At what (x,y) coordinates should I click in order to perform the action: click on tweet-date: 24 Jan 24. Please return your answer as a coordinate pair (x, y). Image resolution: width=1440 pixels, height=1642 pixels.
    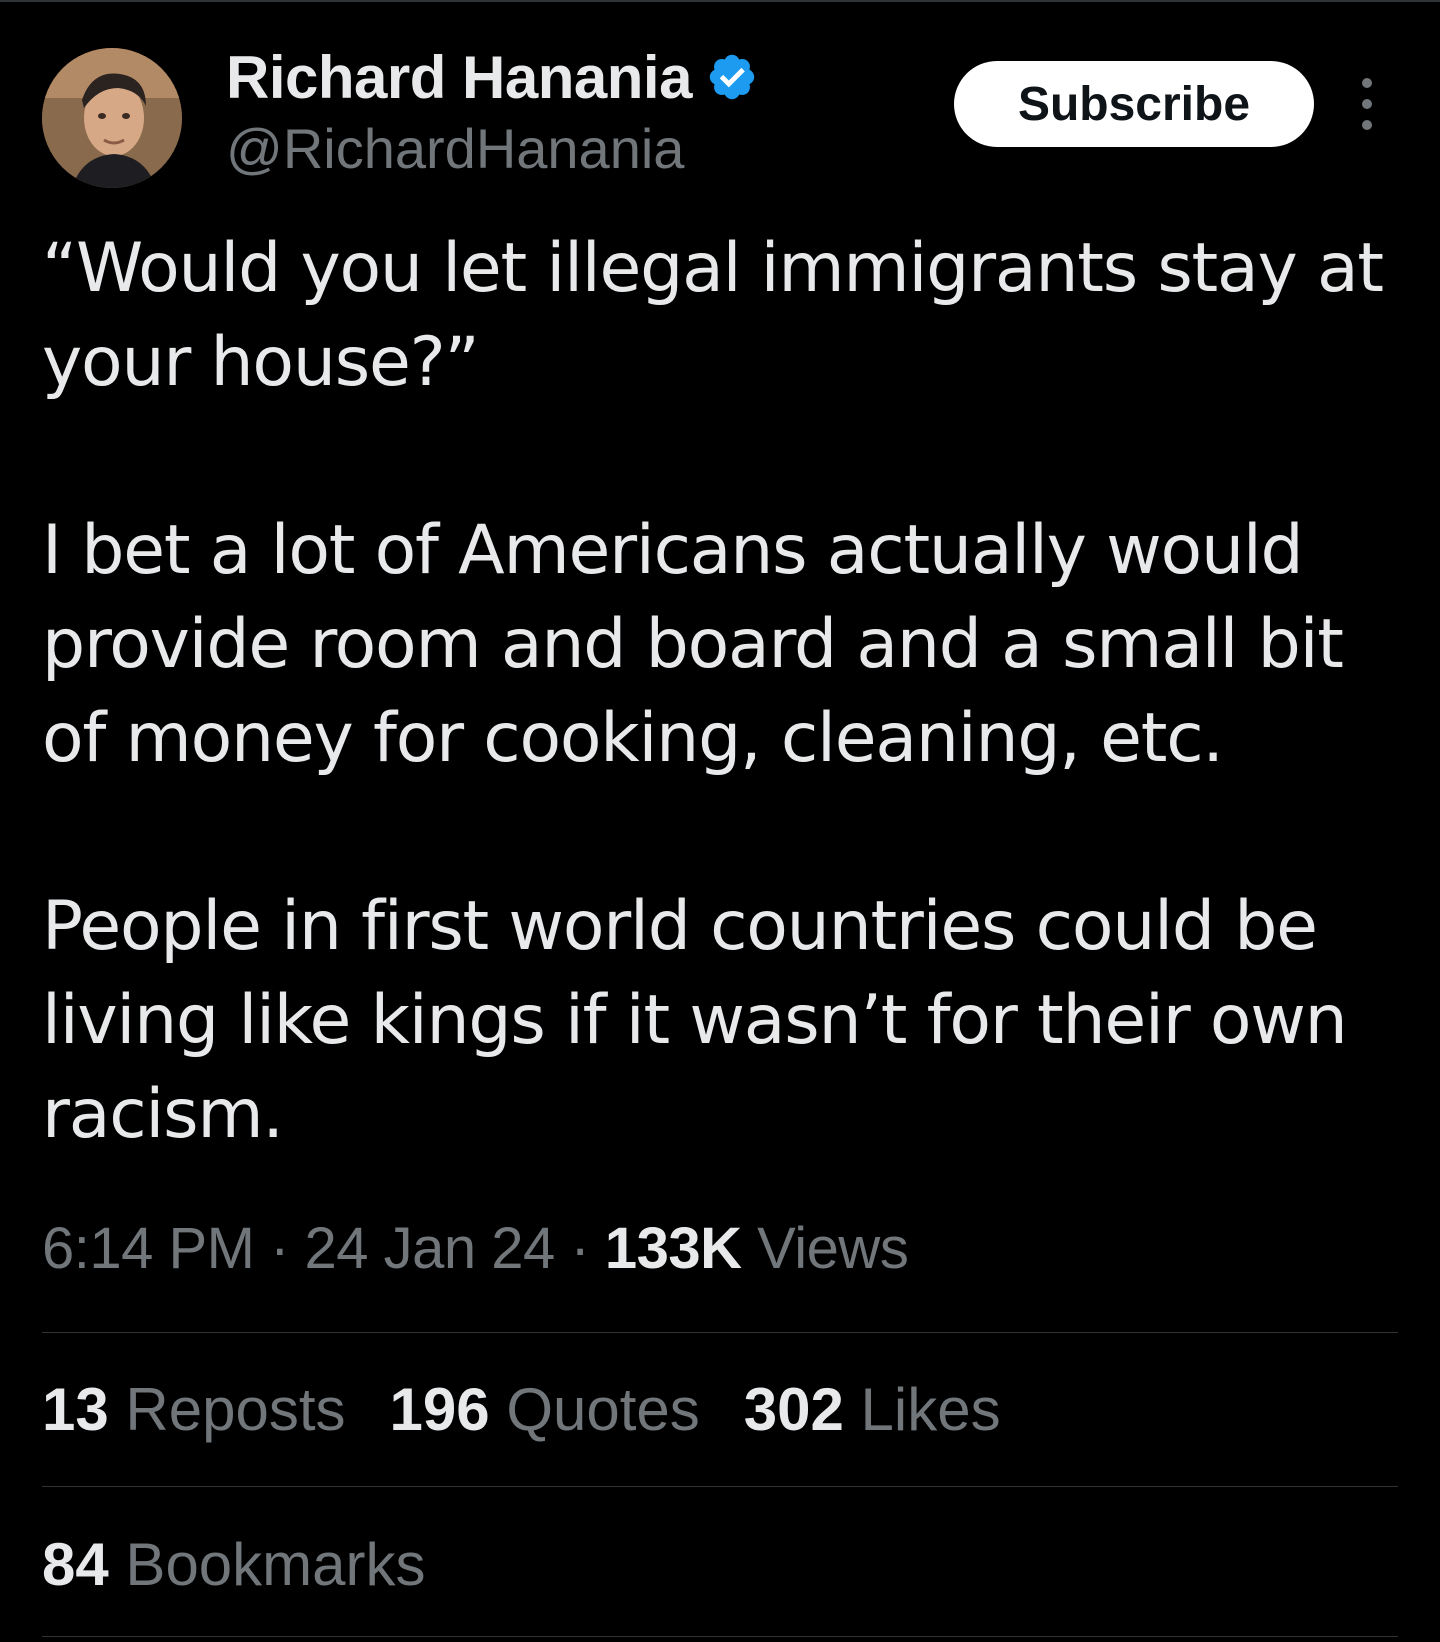
    Looking at the image, I should click on (430, 1248).